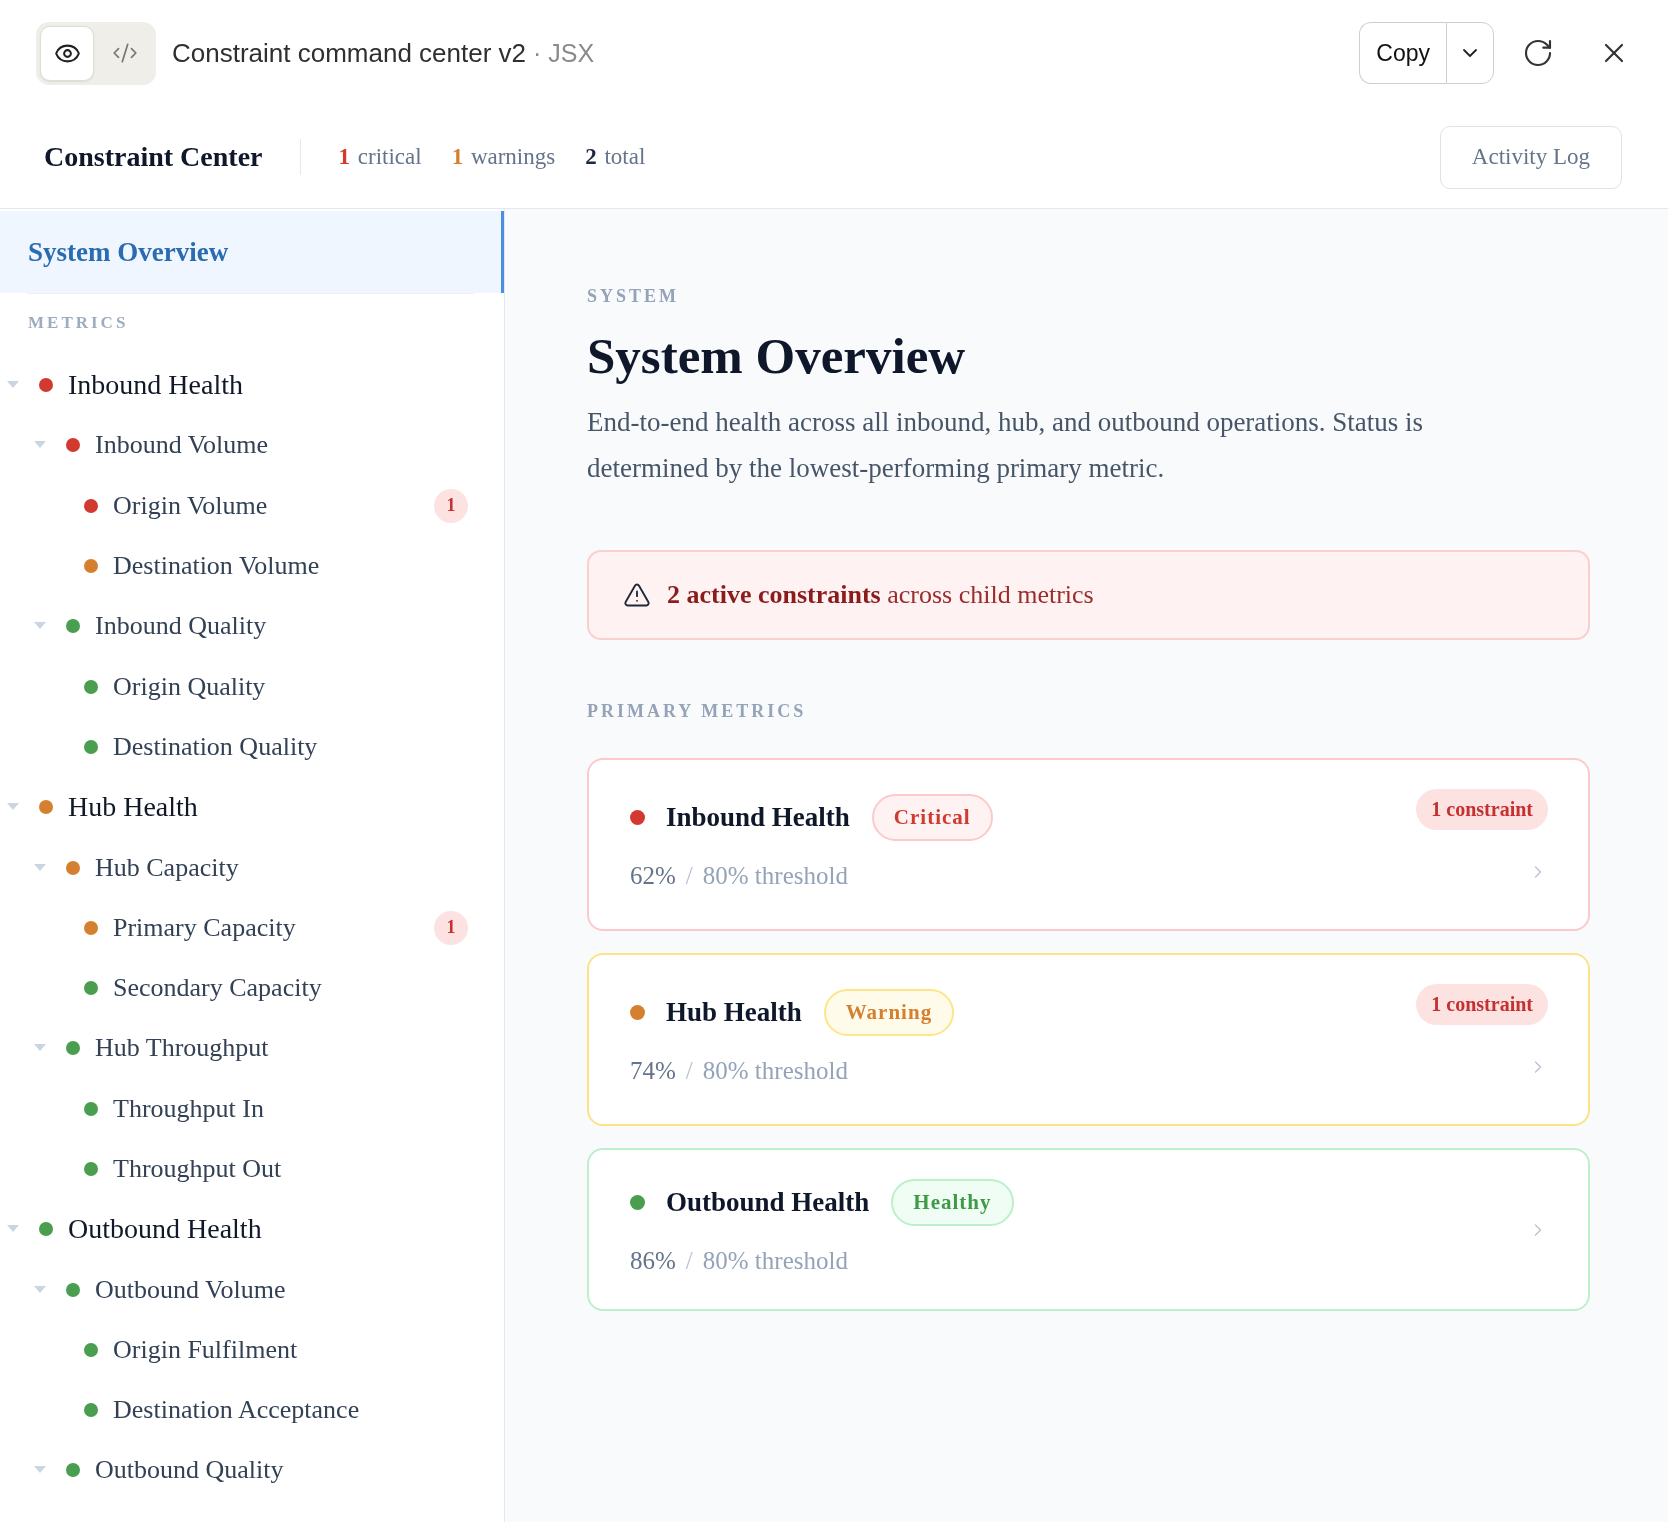  I want to click on tree-item: Outbound Health, so click(165, 1229).